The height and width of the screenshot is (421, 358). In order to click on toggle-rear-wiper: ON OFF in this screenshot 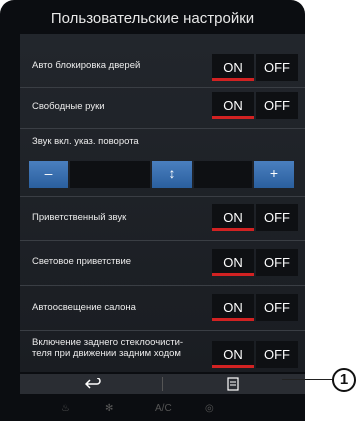, I will do `click(255, 354)`.